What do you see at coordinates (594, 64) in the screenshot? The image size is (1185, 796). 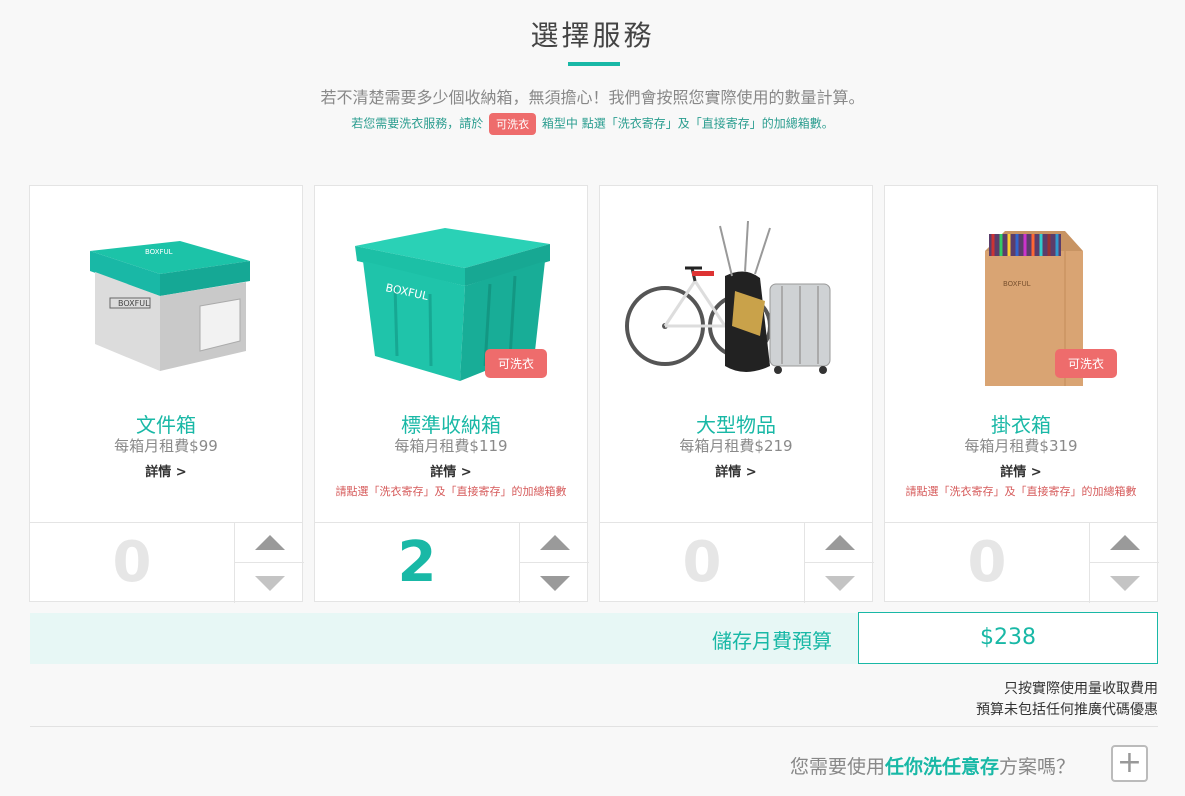 I see `title-underline` at bounding box center [594, 64].